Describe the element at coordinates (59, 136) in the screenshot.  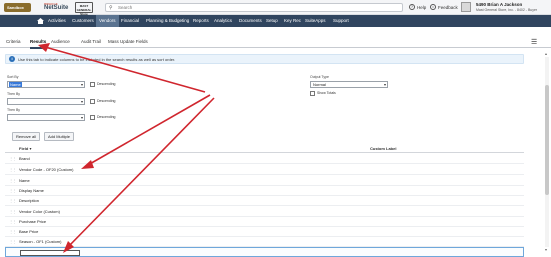
I see `add-multiple-button: Add Multiple` at that location.